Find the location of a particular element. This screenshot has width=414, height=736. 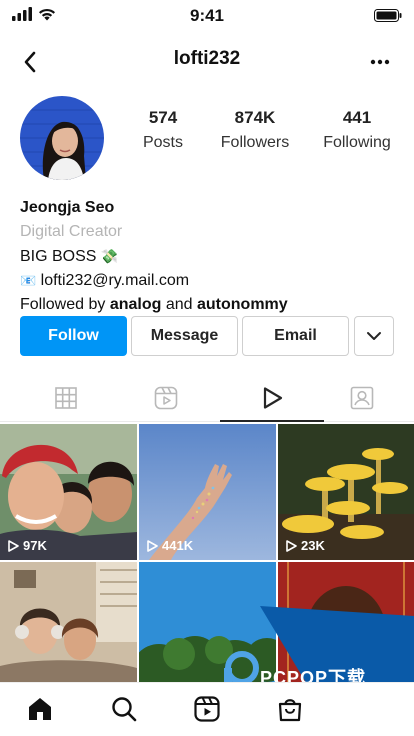

bio-email: lofti232@ry.mail.com is located at coordinates (115, 280).